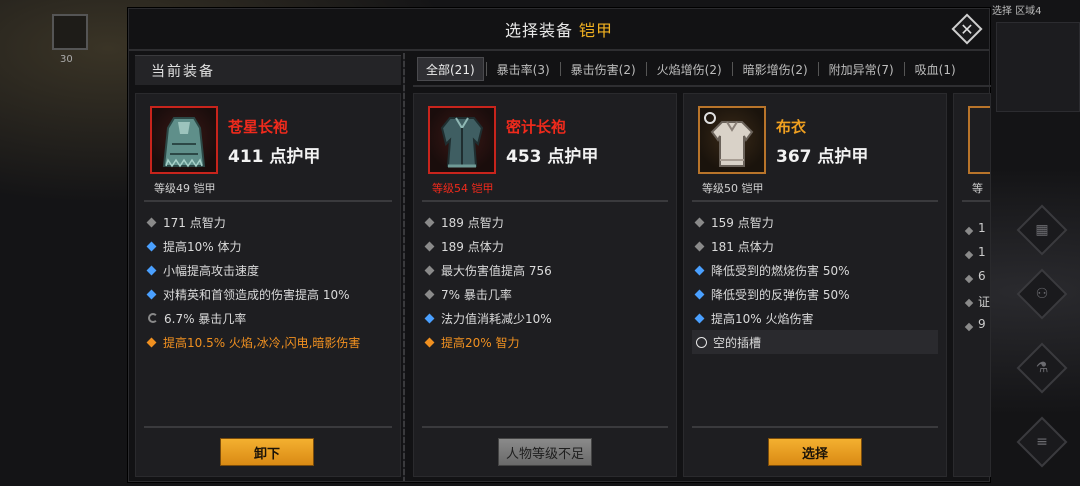 The width and height of the screenshot is (1080, 486). What do you see at coordinates (762, 318) in the screenshot?
I see `stat-text: 提高10% 火焰伤害` at bounding box center [762, 318].